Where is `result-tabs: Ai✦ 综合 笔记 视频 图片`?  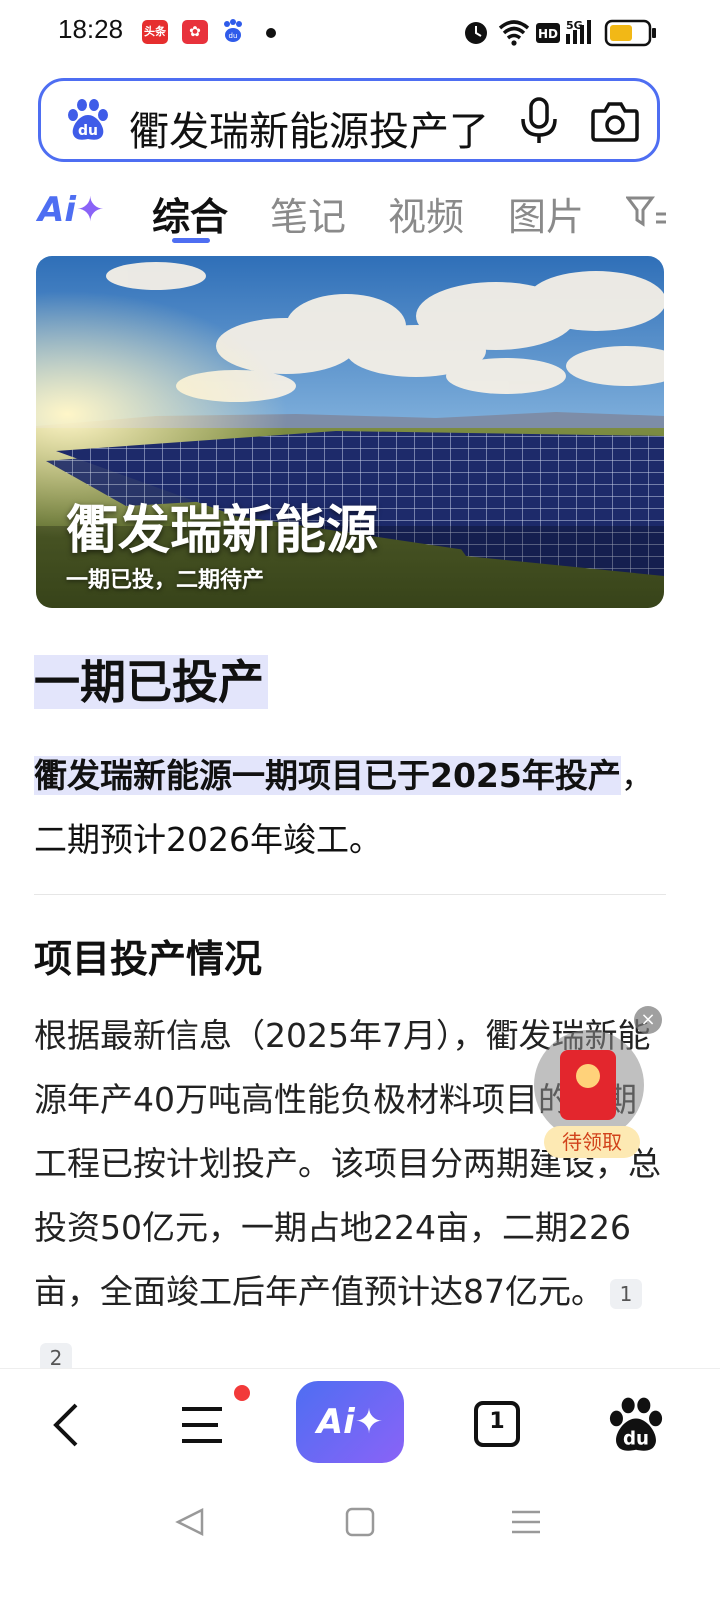
result-tabs: Ai✦ 综合 笔记 视频 图片 is located at coordinates (360, 214).